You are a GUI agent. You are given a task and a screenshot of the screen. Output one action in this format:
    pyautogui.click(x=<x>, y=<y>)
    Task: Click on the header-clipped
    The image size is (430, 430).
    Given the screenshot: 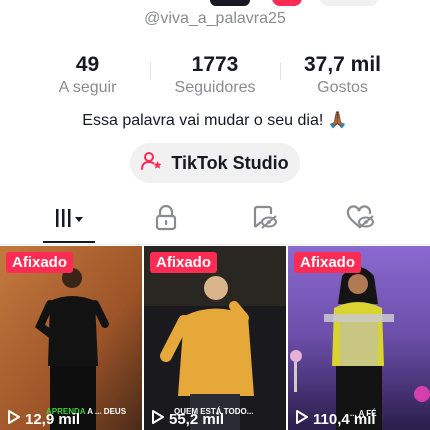 What is the action you would take?
    pyautogui.click(x=215, y=3)
    